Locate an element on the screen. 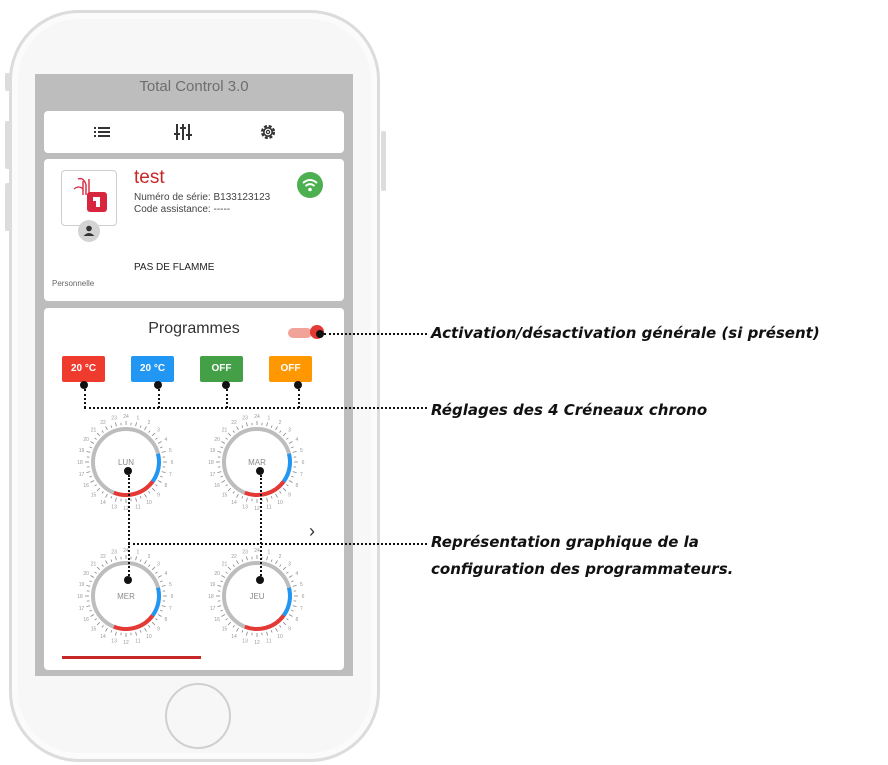 The image size is (888, 765). gear-icon is located at coordinates (268, 132).